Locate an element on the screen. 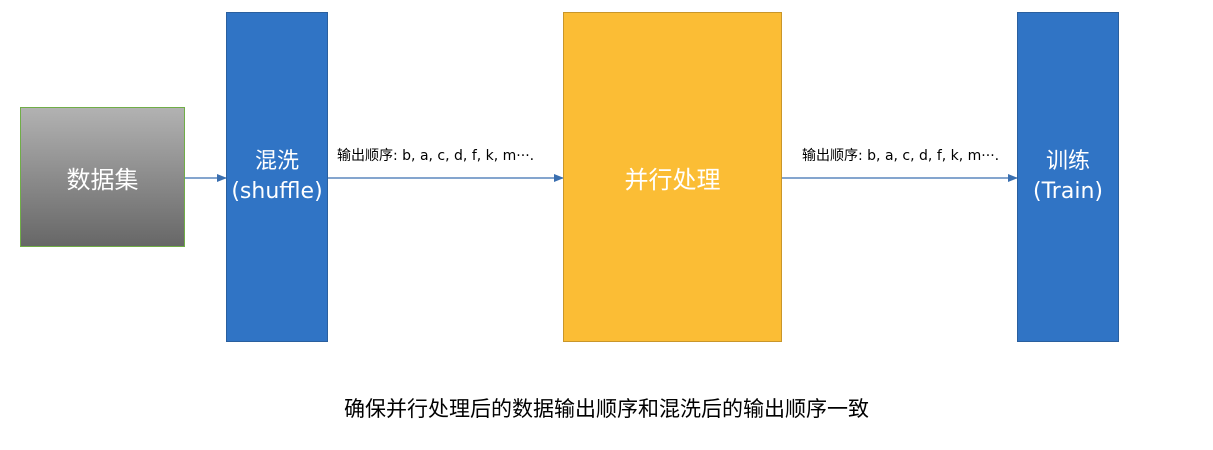 This screenshot has width=1213, height=450. diagram-caption: 确保并行处理后的数据输出顺序和混洗后的输出顺序一致 is located at coordinates (606, 409).